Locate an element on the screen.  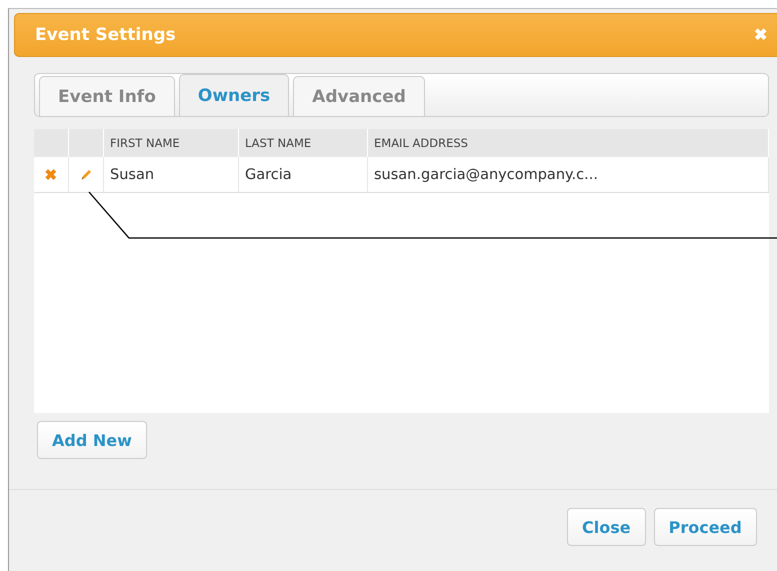
close-button: ✖ is located at coordinates (760, 35).